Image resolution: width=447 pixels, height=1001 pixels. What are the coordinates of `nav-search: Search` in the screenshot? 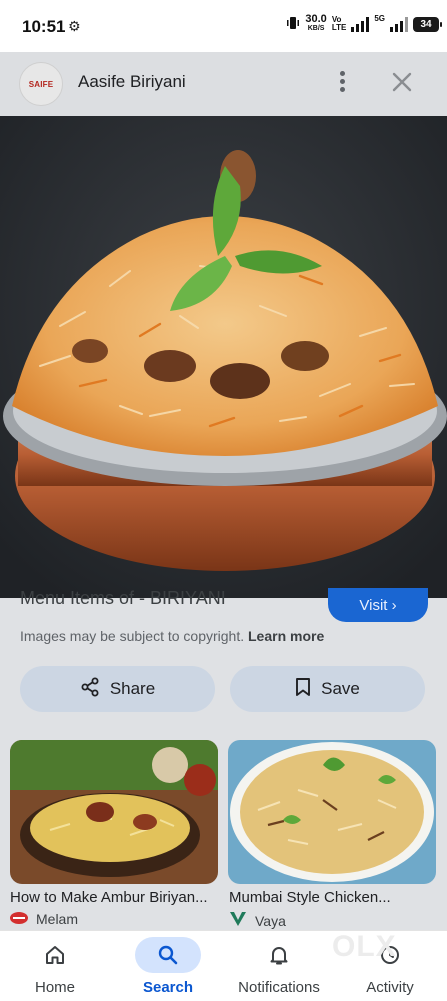 It's located at (168, 966).